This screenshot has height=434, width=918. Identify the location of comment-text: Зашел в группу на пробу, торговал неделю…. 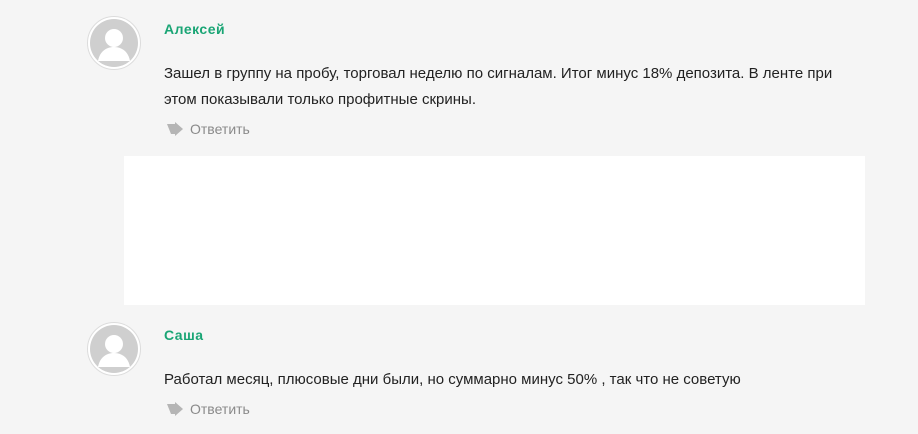
(498, 86).